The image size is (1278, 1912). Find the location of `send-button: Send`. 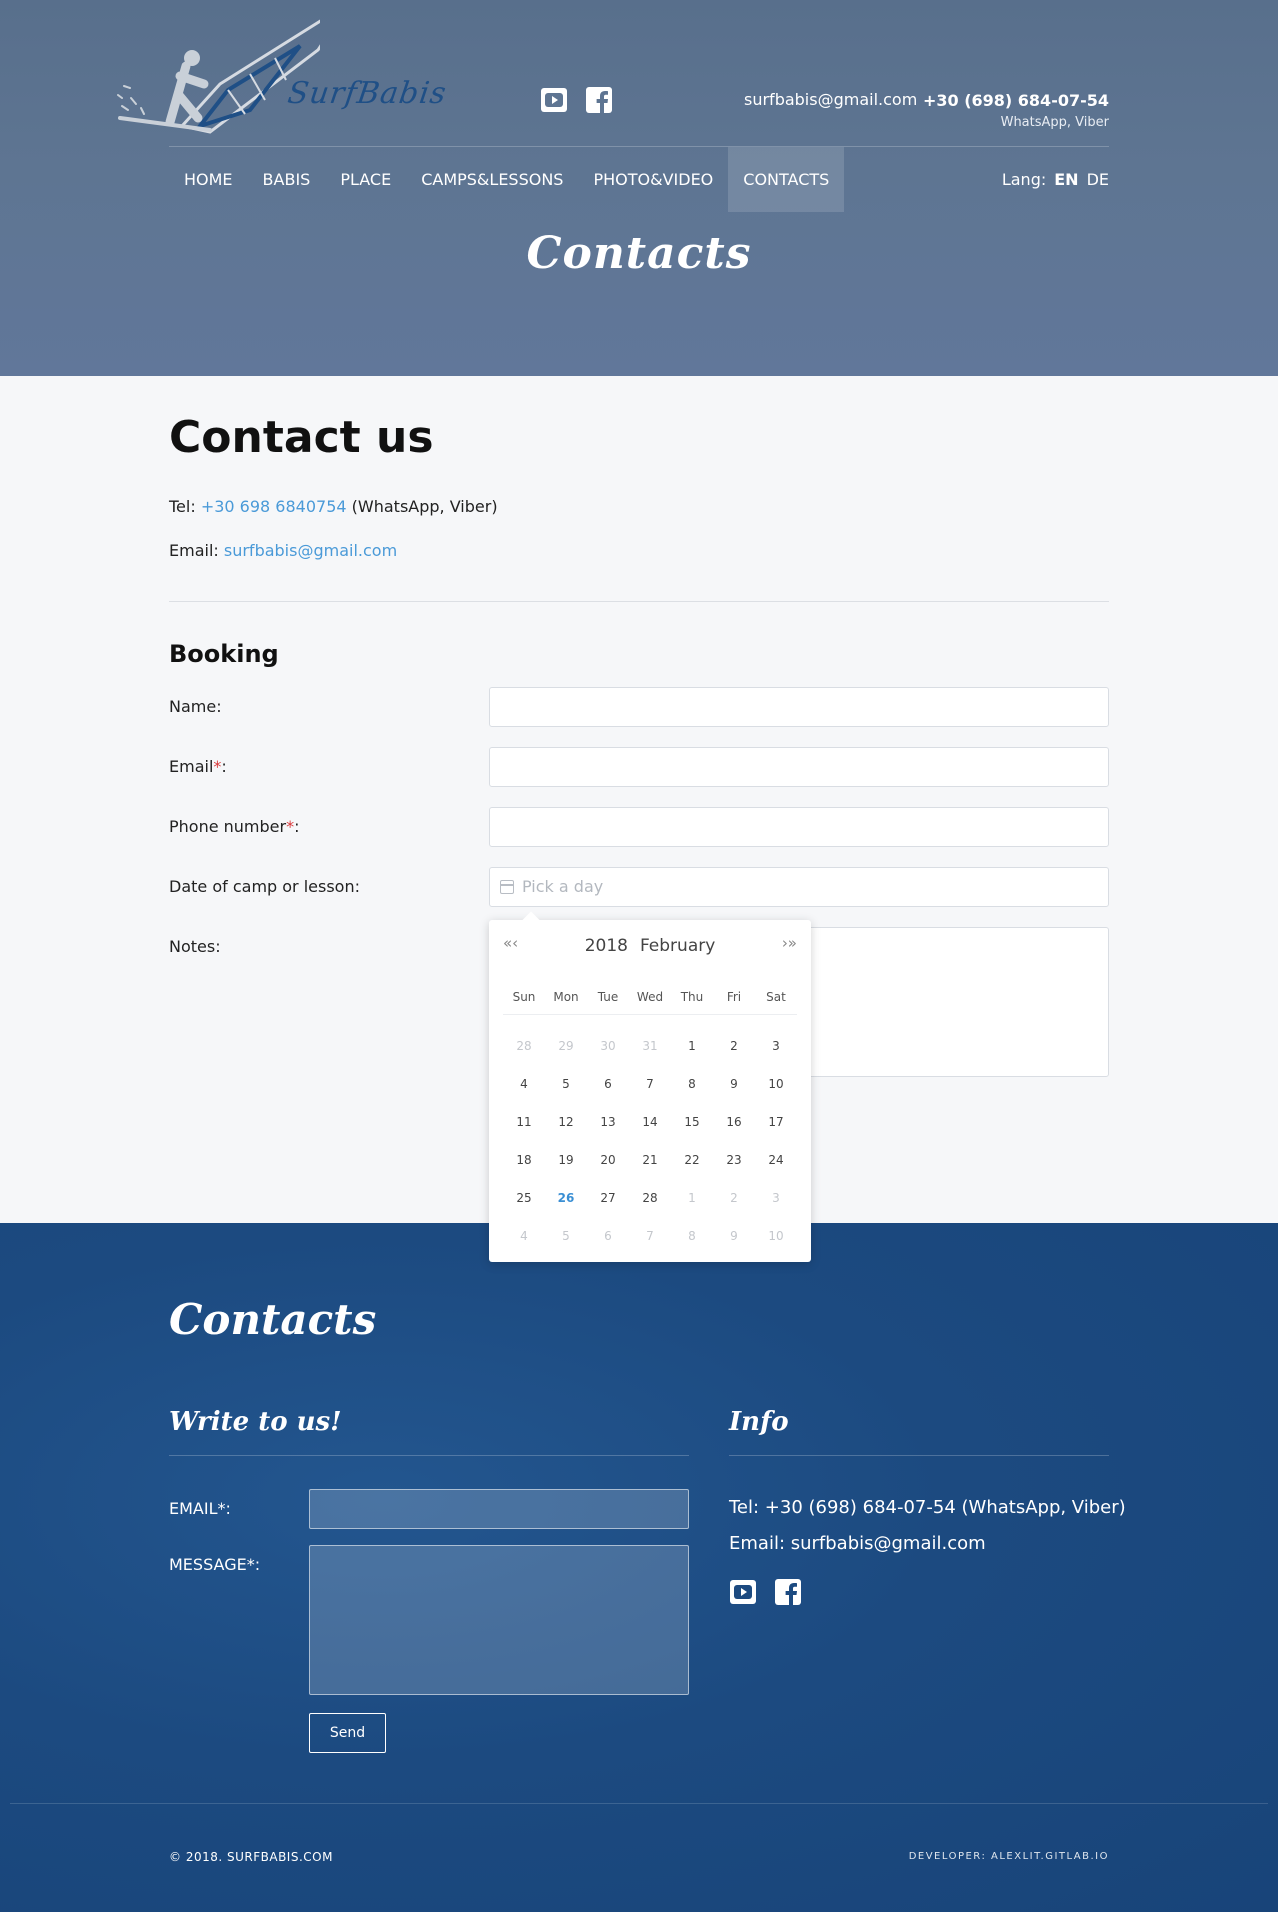

send-button: Send is located at coordinates (347, 1733).